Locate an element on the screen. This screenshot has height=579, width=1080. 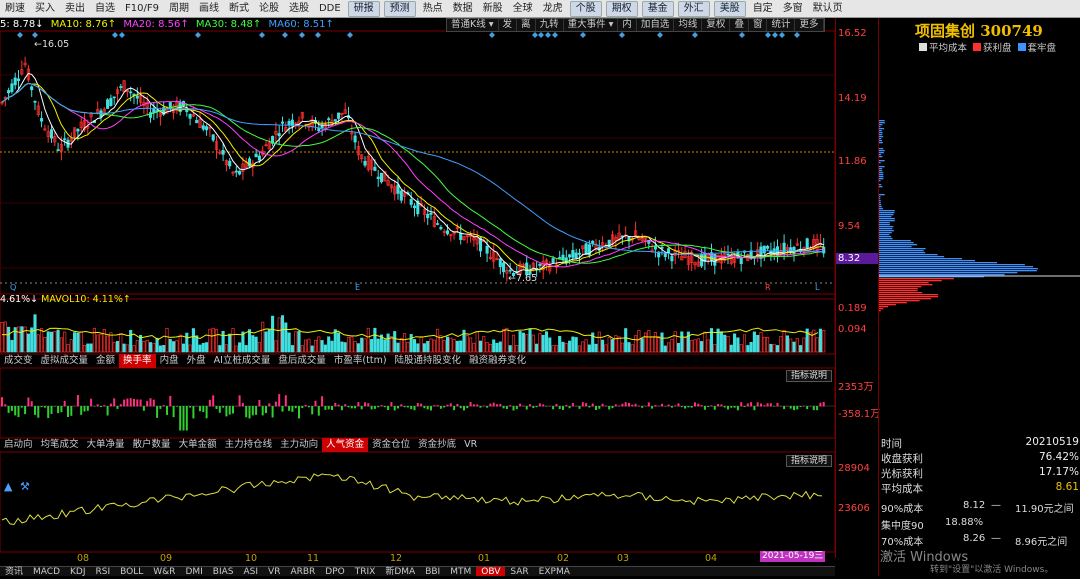
toolbar-item-10: DDE is located at coordinates (330, 9).